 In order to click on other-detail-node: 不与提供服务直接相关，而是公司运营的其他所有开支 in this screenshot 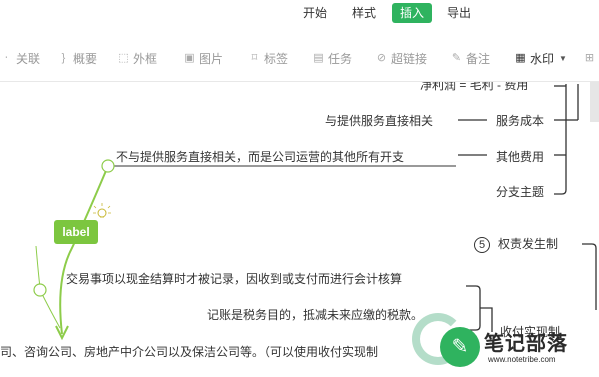, I will do `click(260, 156)`.